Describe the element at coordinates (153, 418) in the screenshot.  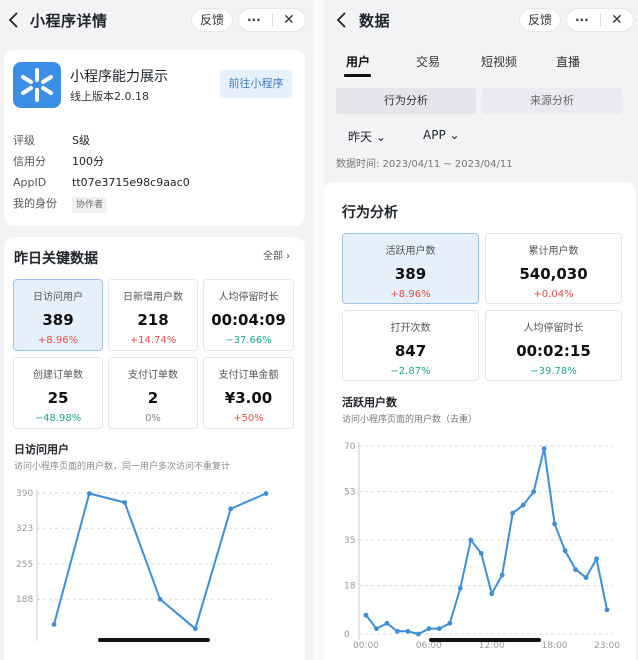
I see `kpi-change: 0%` at that location.